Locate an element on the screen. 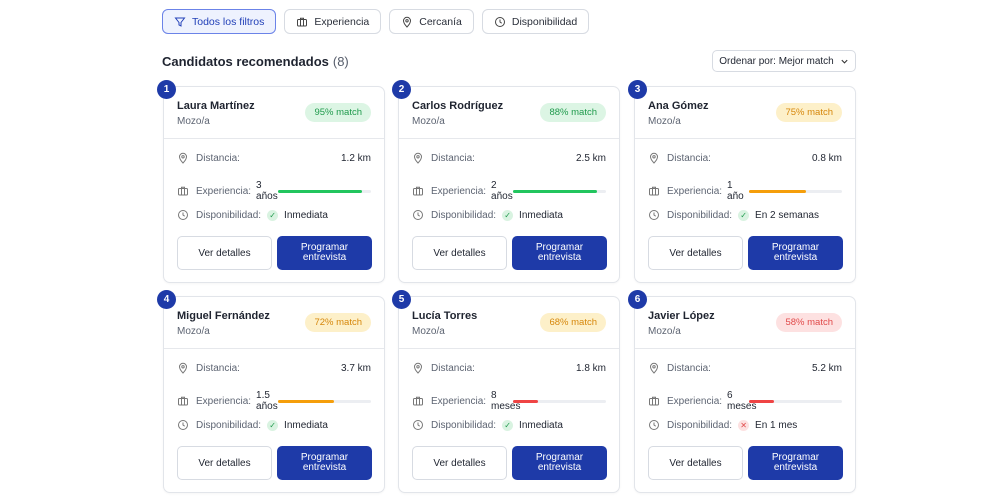 This screenshot has height=500, width=1000. x-icon: ✕ is located at coordinates (744, 425).